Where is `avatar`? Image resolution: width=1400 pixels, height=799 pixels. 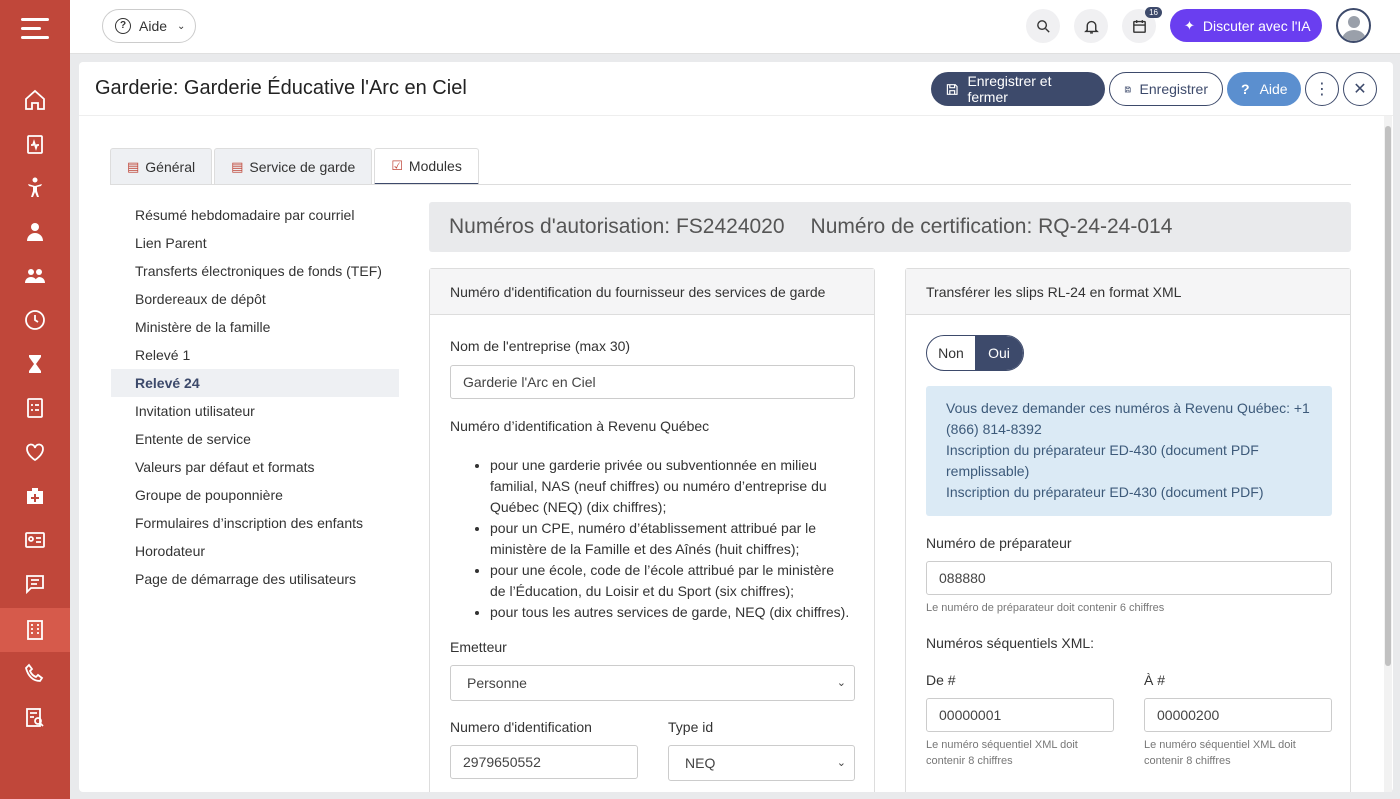
avatar is located at coordinates (1353, 25).